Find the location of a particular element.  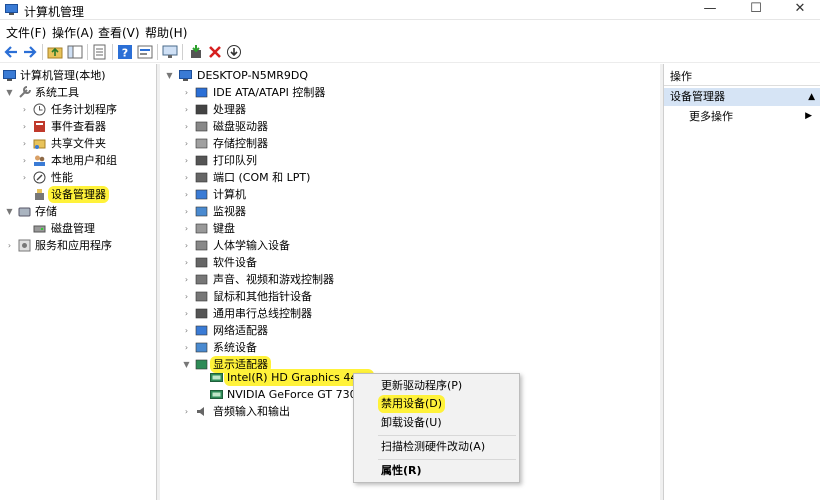

maximize-button: ☐ is located at coordinates (756, 10).